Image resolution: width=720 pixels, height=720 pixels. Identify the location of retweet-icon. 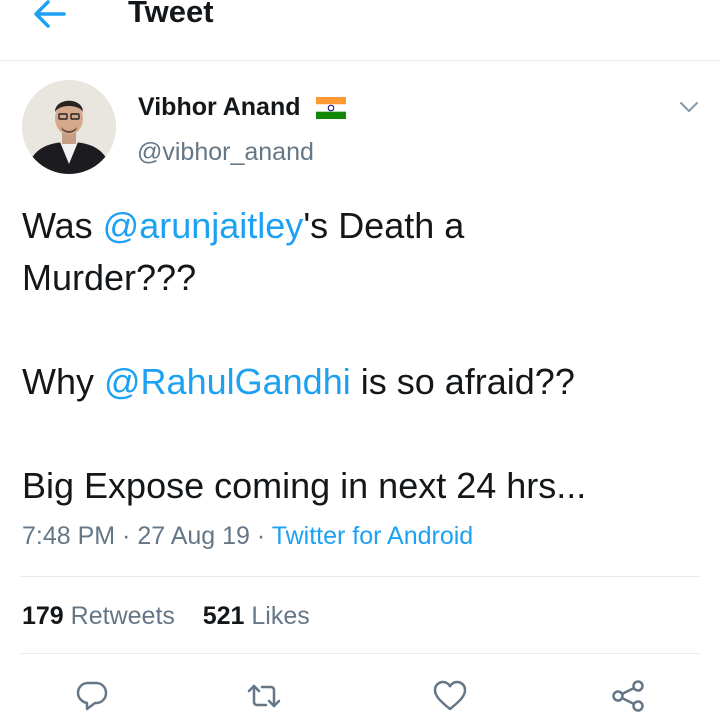
(264, 696).